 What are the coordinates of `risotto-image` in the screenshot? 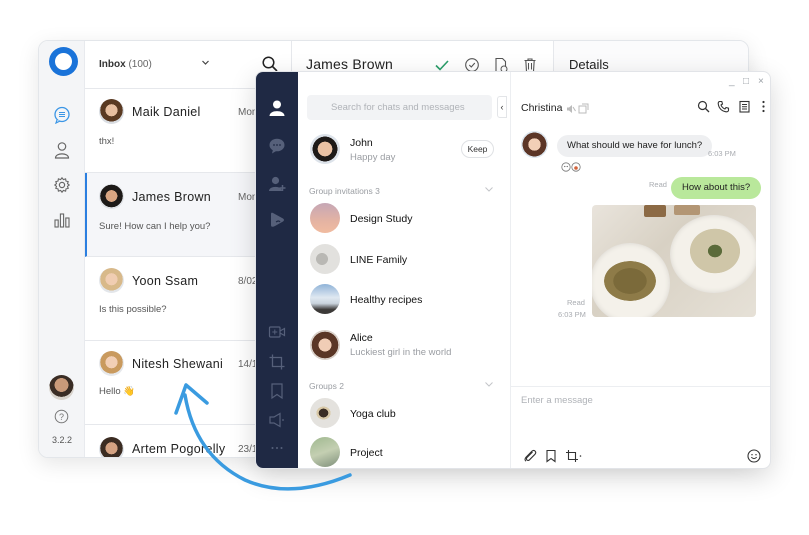 It's located at (715, 251).